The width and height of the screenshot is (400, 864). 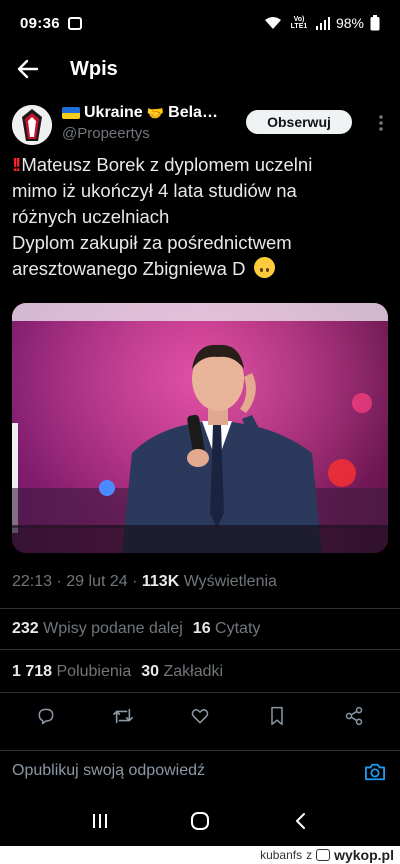 I want to click on share-icon, so click(x=353, y=716).